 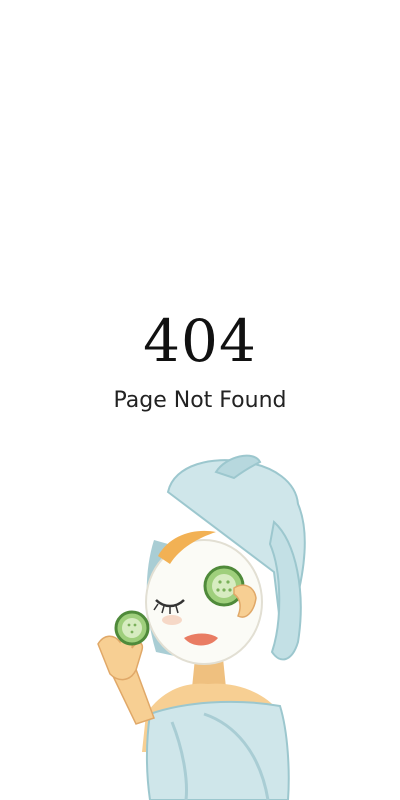 What do you see at coordinates (218, 750) in the screenshot?
I see `body-towel` at bounding box center [218, 750].